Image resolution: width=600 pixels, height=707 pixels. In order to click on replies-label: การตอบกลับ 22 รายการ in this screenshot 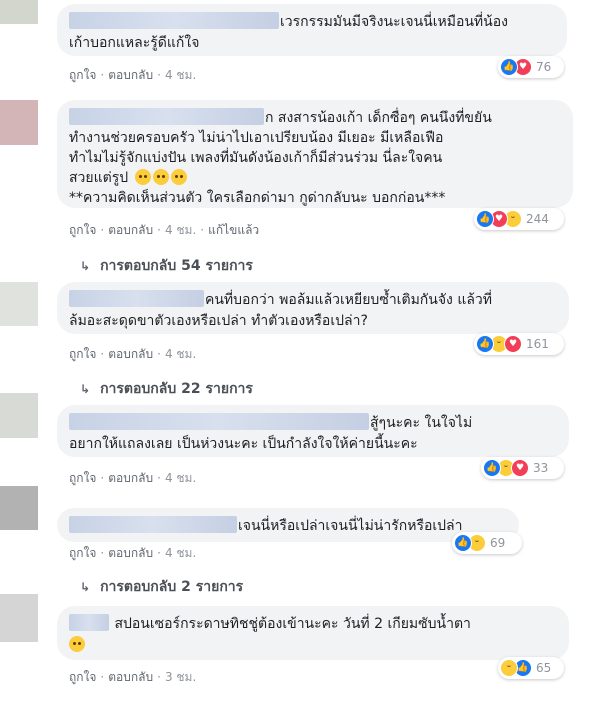, I will do `click(176, 389)`.